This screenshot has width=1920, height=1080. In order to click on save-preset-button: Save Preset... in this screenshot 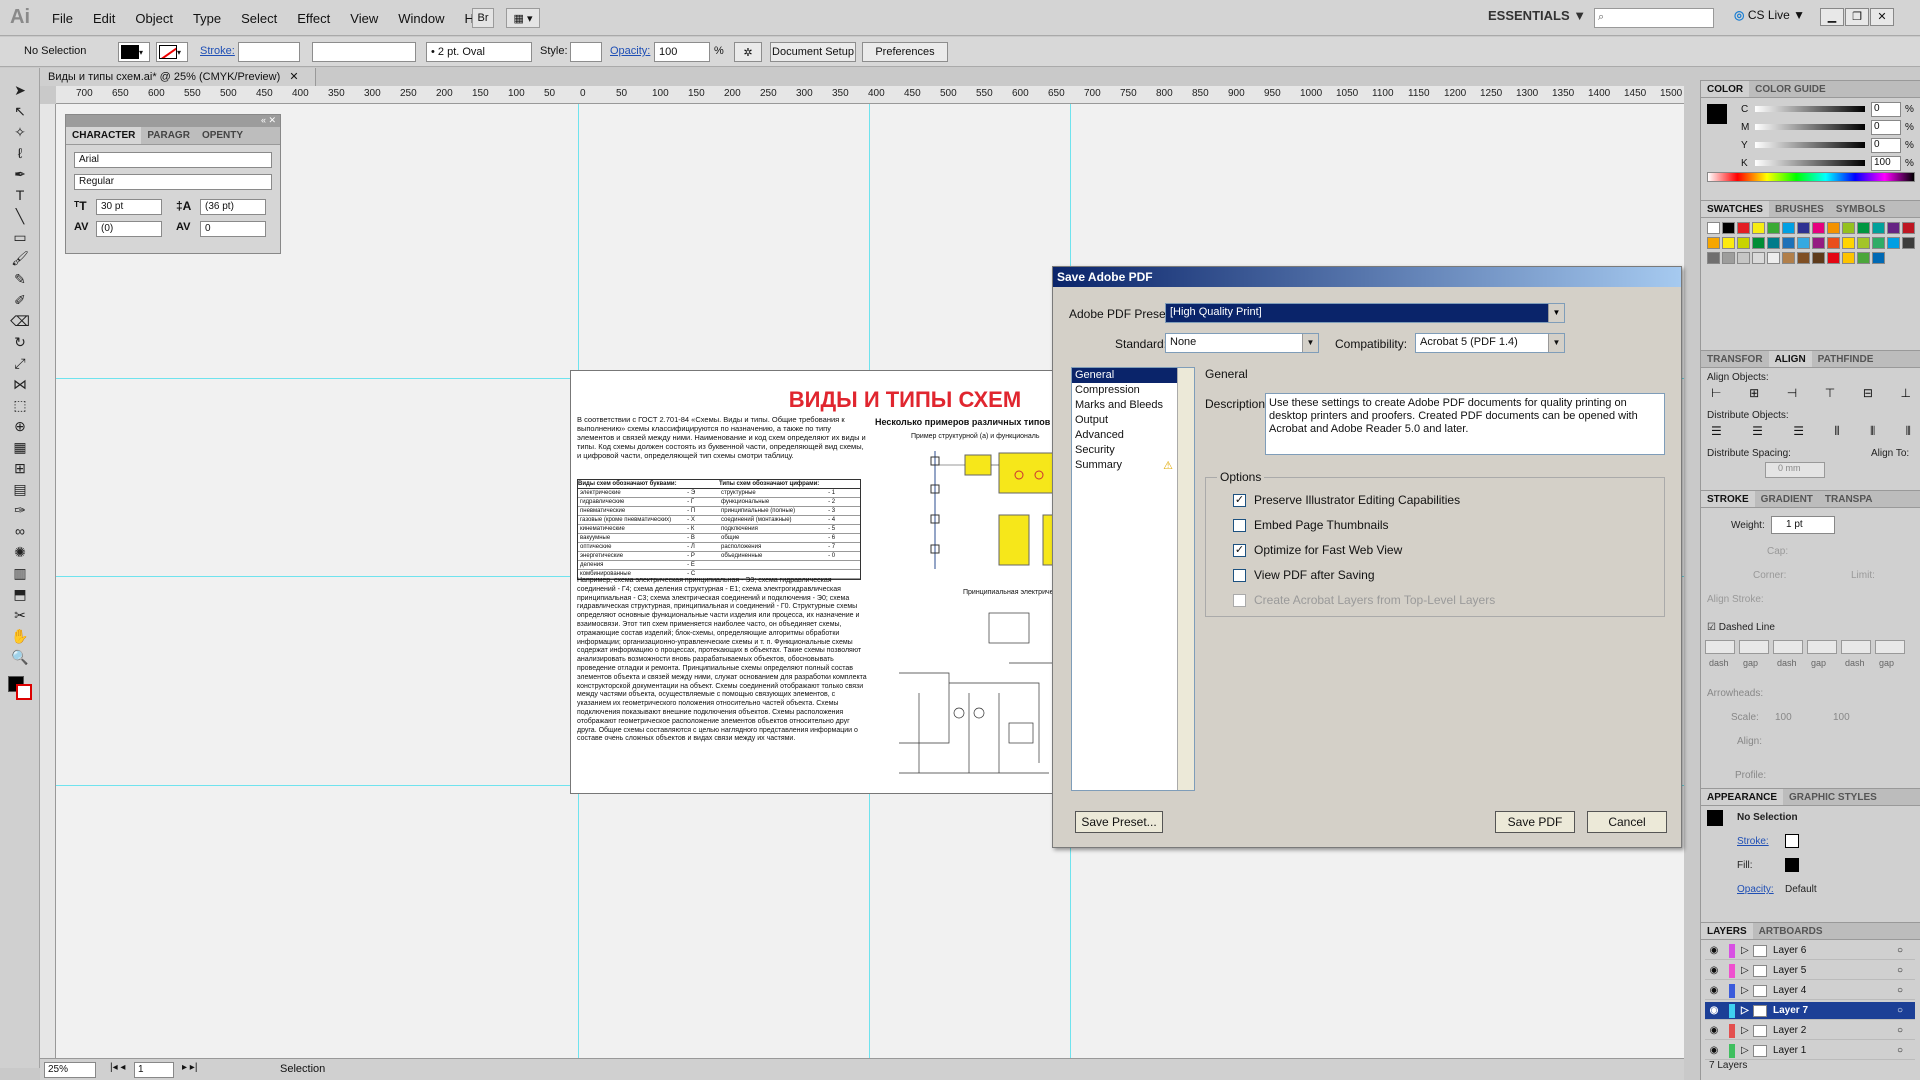, I will do `click(1119, 822)`.